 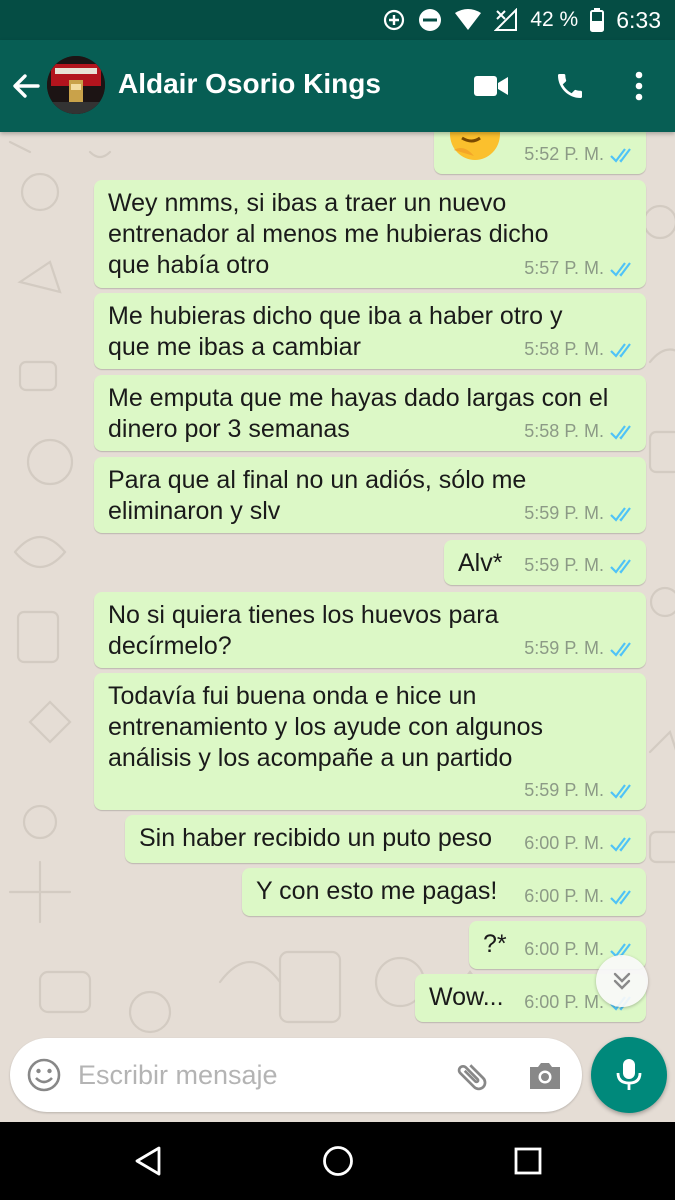 What do you see at coordinates (495, 944) in the screenshot?
I see `message-text: ?*` at bounding box center [495, 944].